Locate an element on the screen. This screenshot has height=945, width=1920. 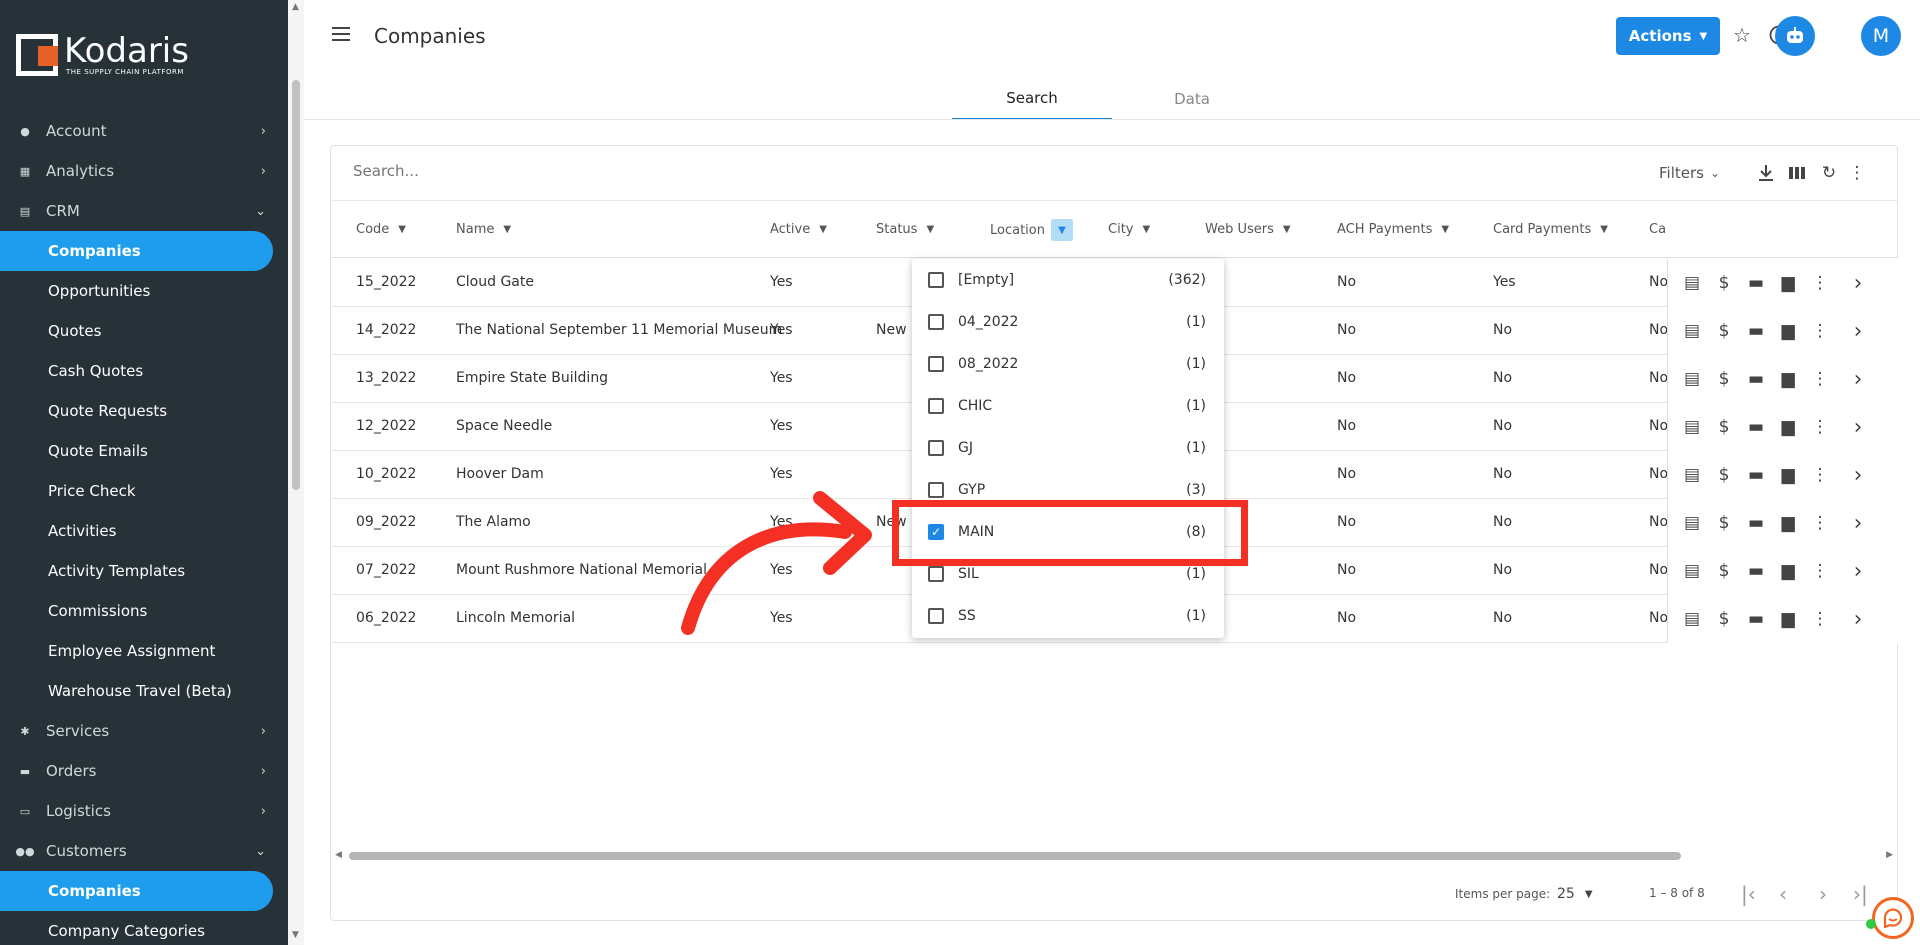
column-header-web-users: Web Users ▼ is located at coordinates (1248, 229).